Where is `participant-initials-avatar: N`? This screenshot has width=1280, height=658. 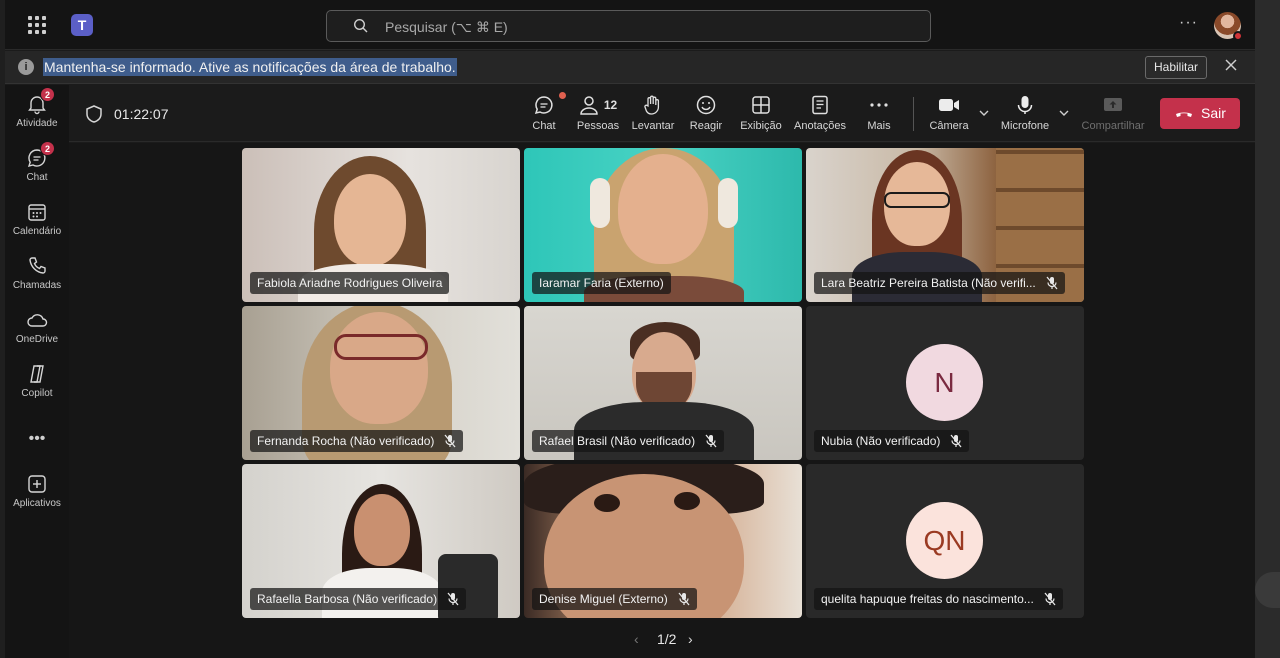
participant-initials-avatar: N is located at coordinates (944, 382).